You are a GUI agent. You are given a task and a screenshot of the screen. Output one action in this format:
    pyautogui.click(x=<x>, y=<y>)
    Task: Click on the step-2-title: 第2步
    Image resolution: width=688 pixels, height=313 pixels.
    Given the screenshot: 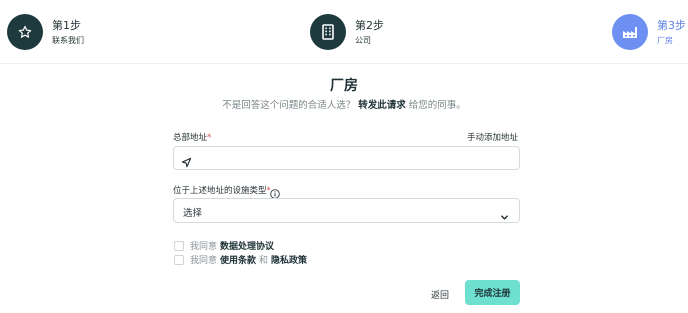 What is the action you would take?
    pyautogui.click(x=369, y=25)
    